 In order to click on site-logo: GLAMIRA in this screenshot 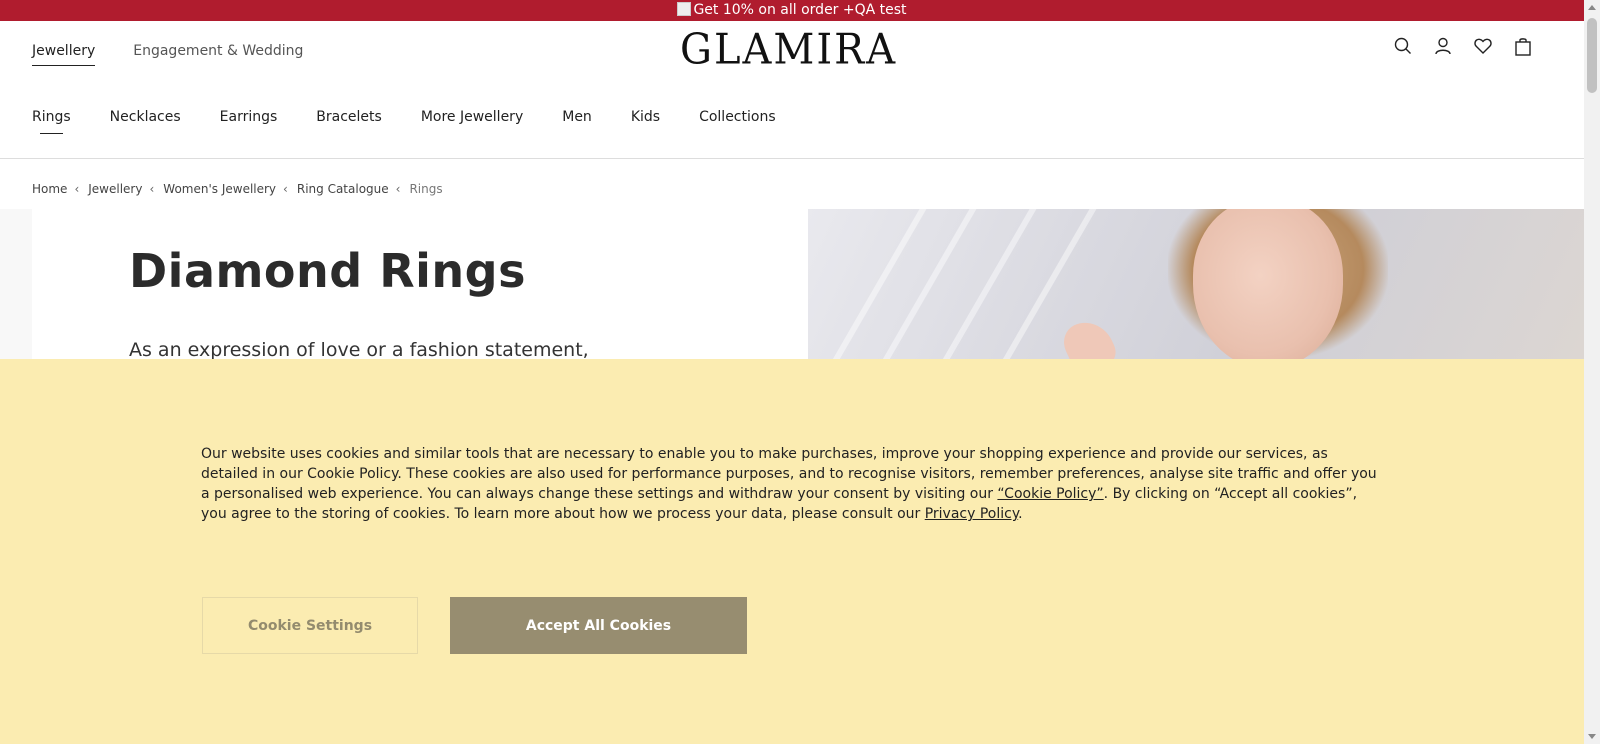, I will do `click(788, 50)`.